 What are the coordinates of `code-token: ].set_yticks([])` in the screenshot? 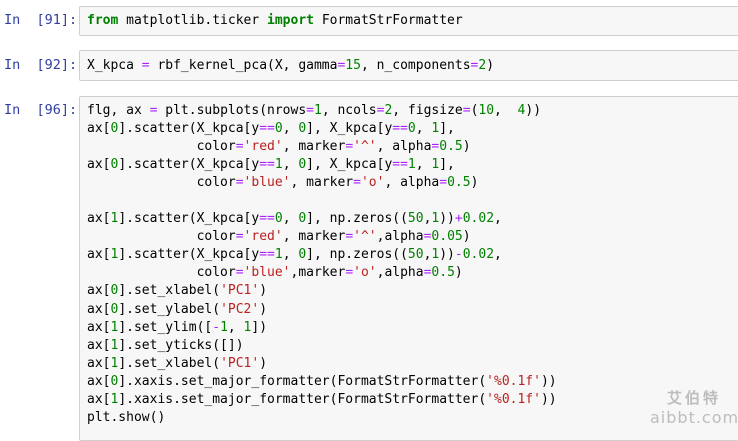 It's located at (181, 345).